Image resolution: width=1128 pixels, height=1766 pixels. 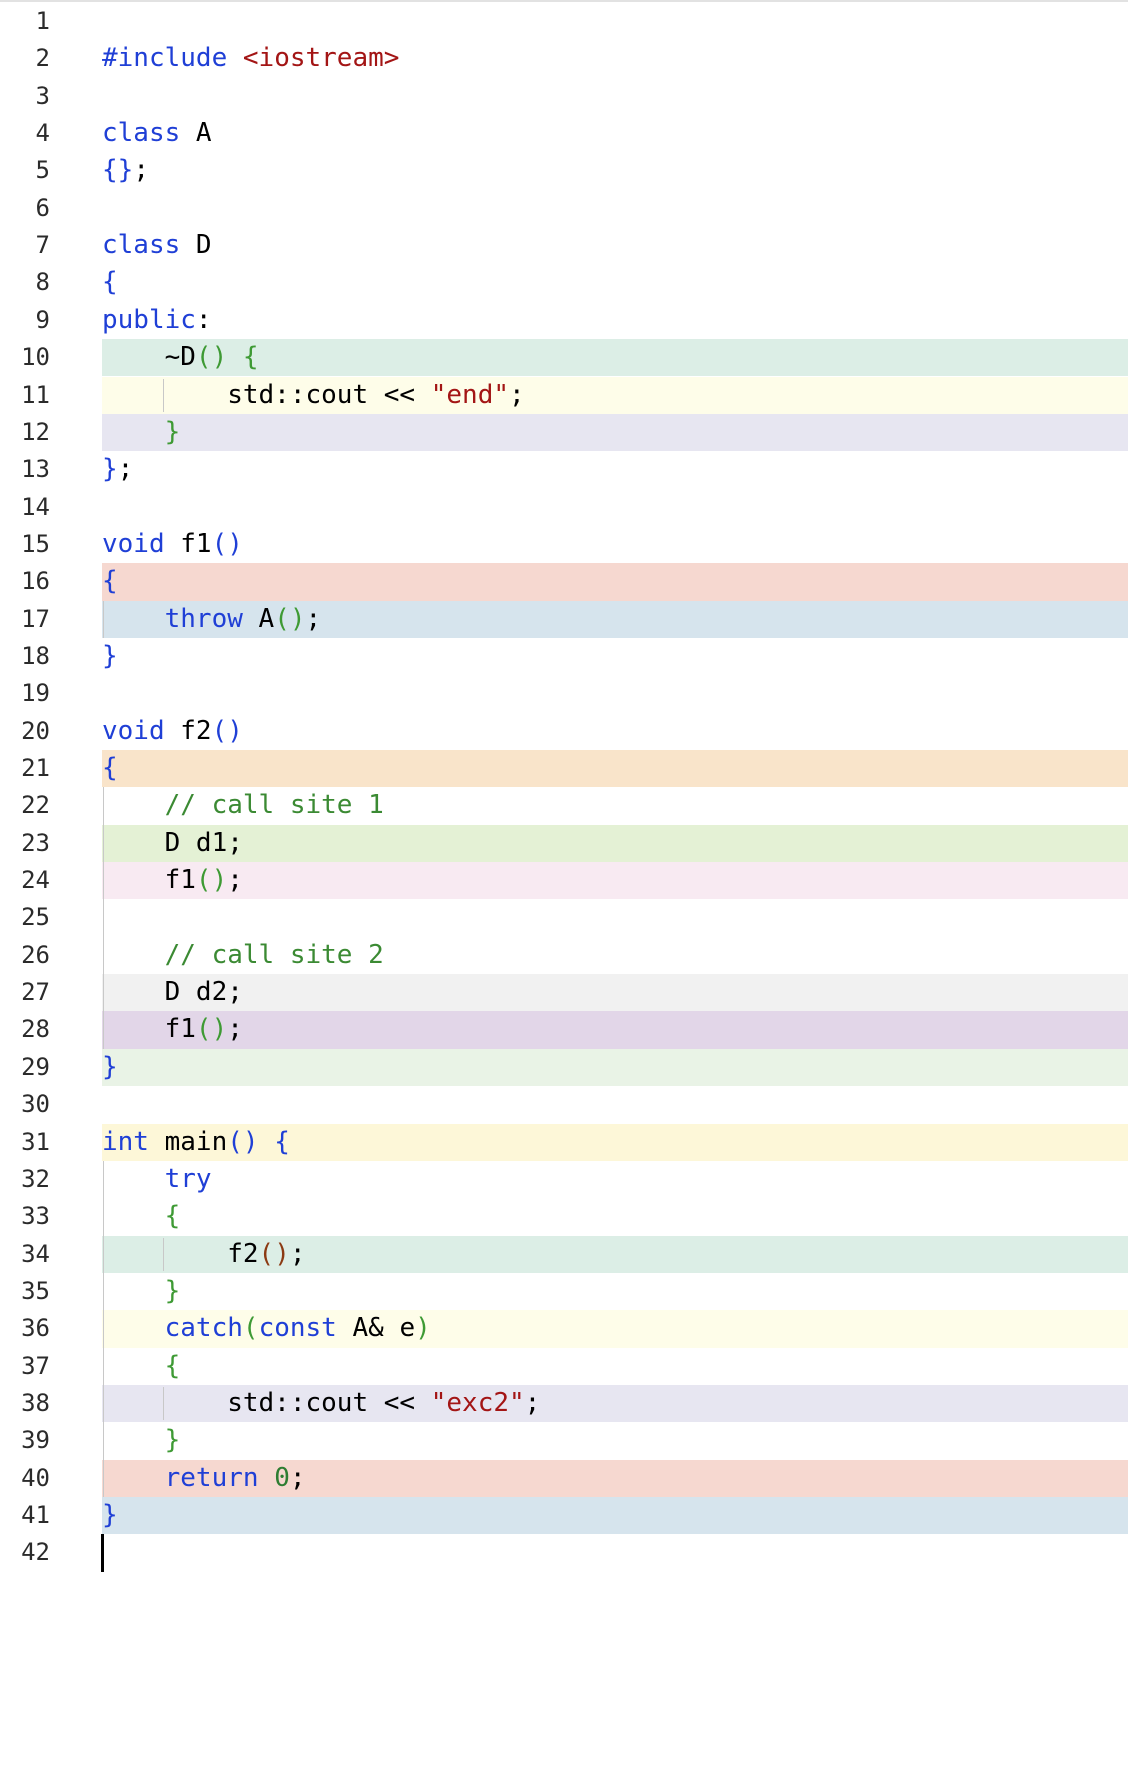 I want to click on line-number: 19, so click(x=35, y=693).